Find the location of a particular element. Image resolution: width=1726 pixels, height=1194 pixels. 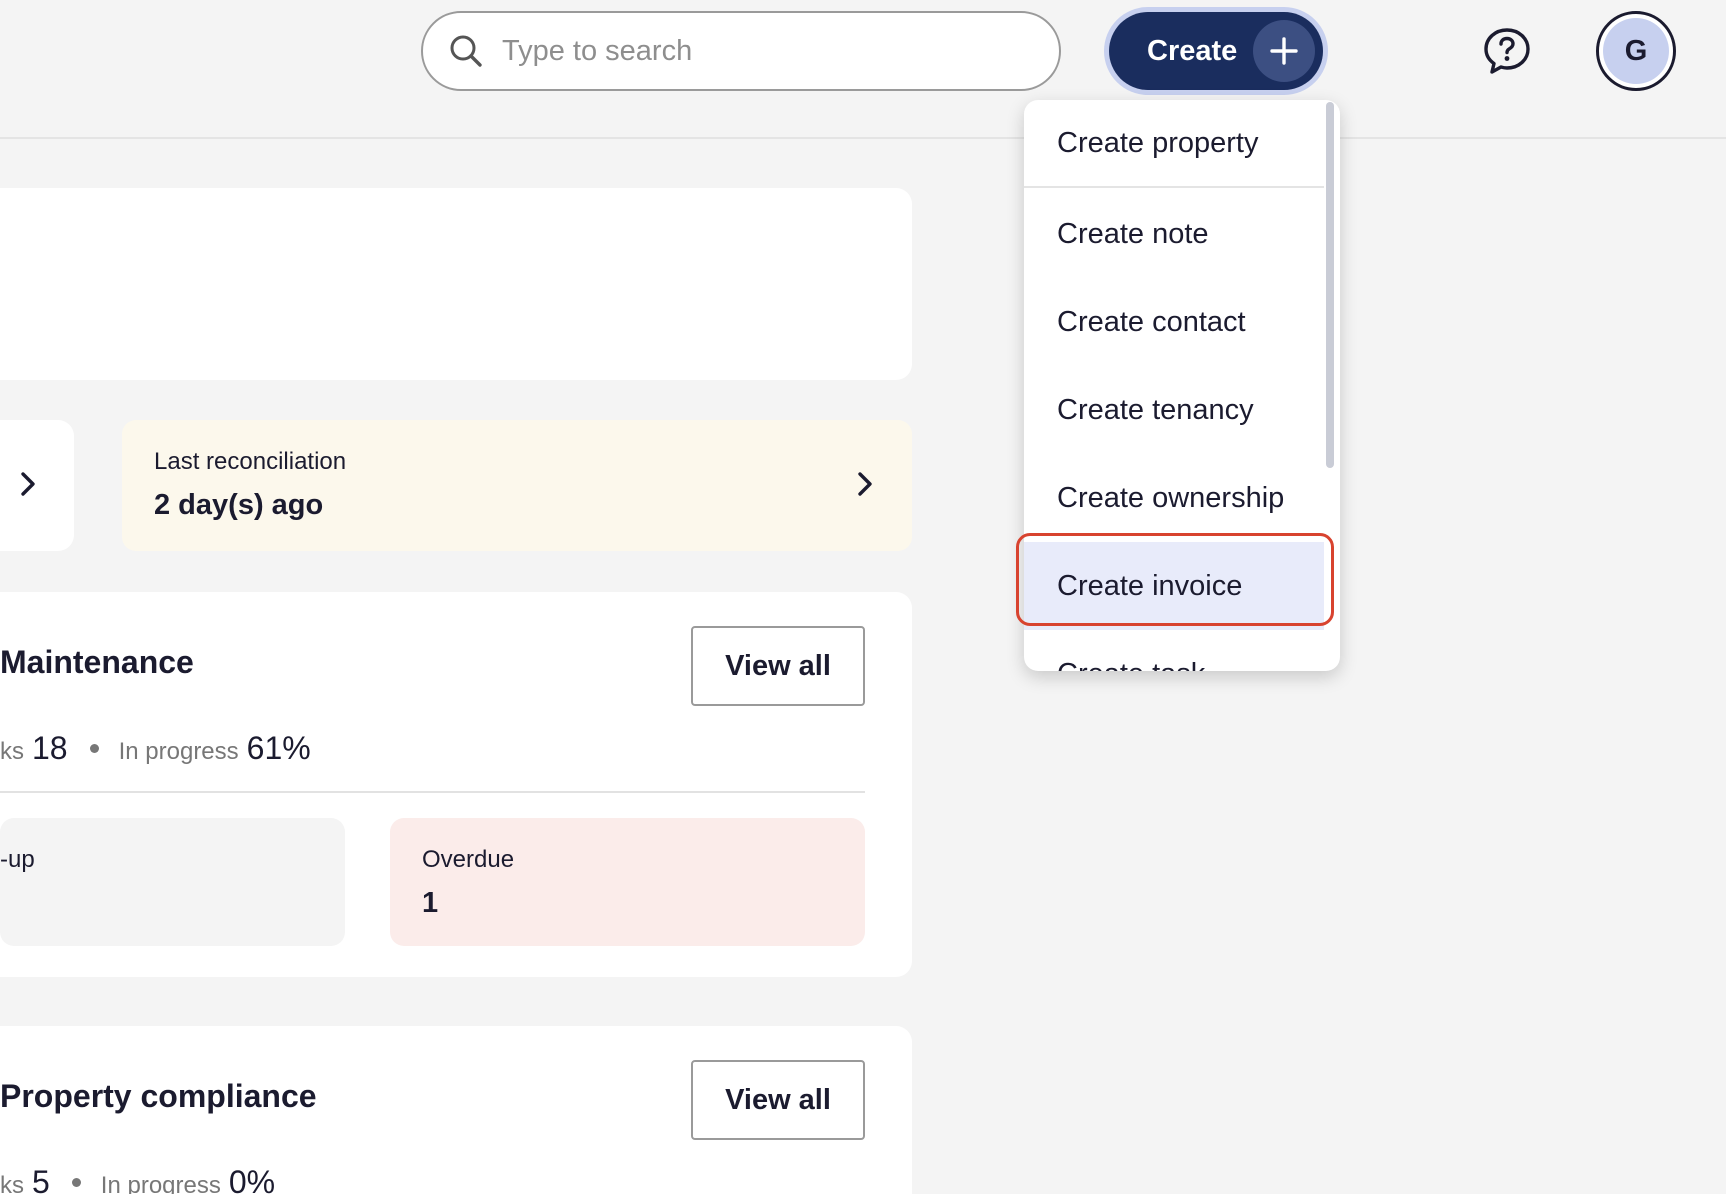

menu-item-create-contact: Create contact is located at coordinates (1174, 322).